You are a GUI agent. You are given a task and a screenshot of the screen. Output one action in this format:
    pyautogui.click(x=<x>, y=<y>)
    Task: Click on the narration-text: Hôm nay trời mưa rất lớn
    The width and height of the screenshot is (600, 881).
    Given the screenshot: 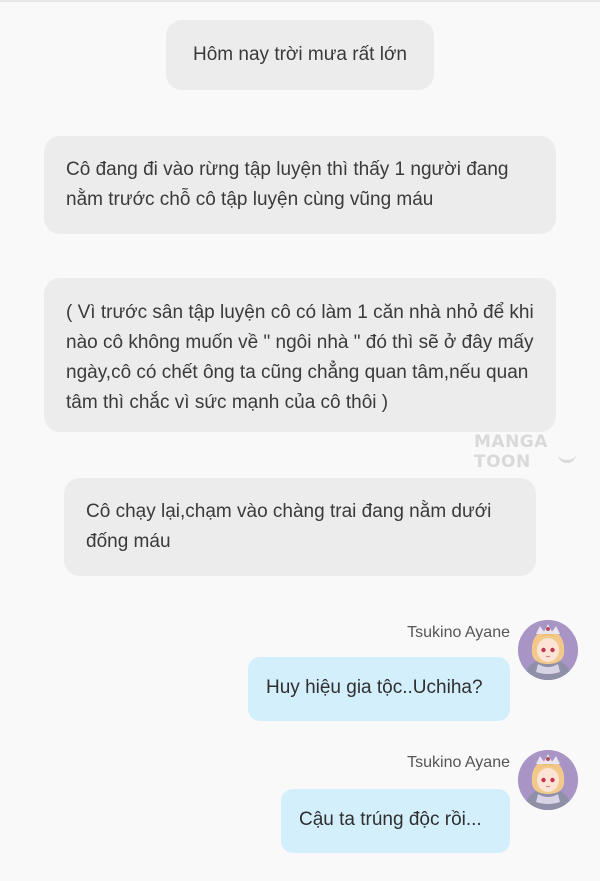 What is the action you would take?
    pyautogui.click(x=300, y=54)
    